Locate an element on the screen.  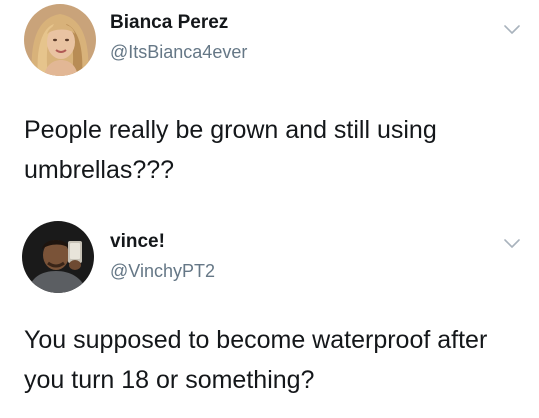
display-name: Bianca Perez is located at coordinates (169, 23).